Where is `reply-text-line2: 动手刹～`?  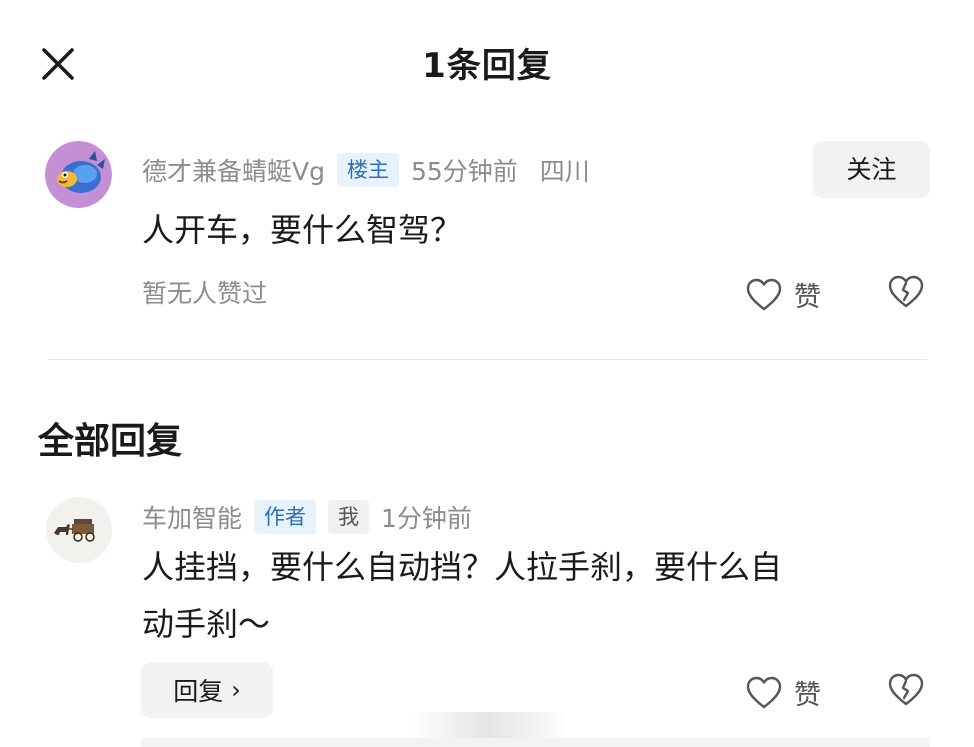 reply-text-line2: 动手刹～ is located at coordinates (206, 624).